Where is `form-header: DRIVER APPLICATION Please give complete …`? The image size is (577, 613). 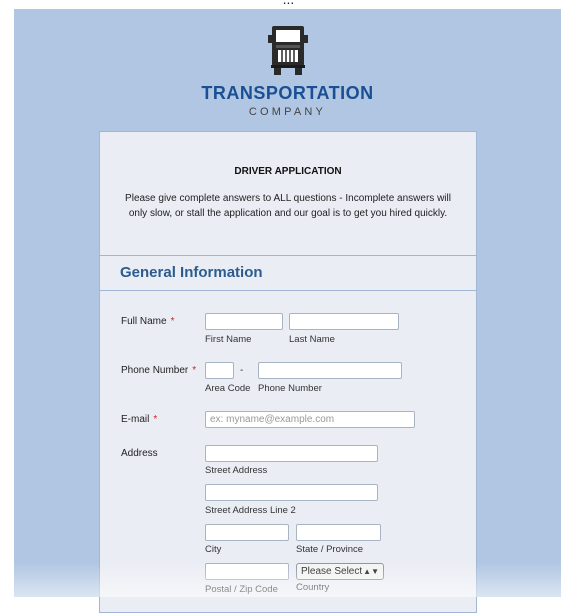 form-header: DRIVER APPLICATION Please give complete … is located at coordinates (288, 194).